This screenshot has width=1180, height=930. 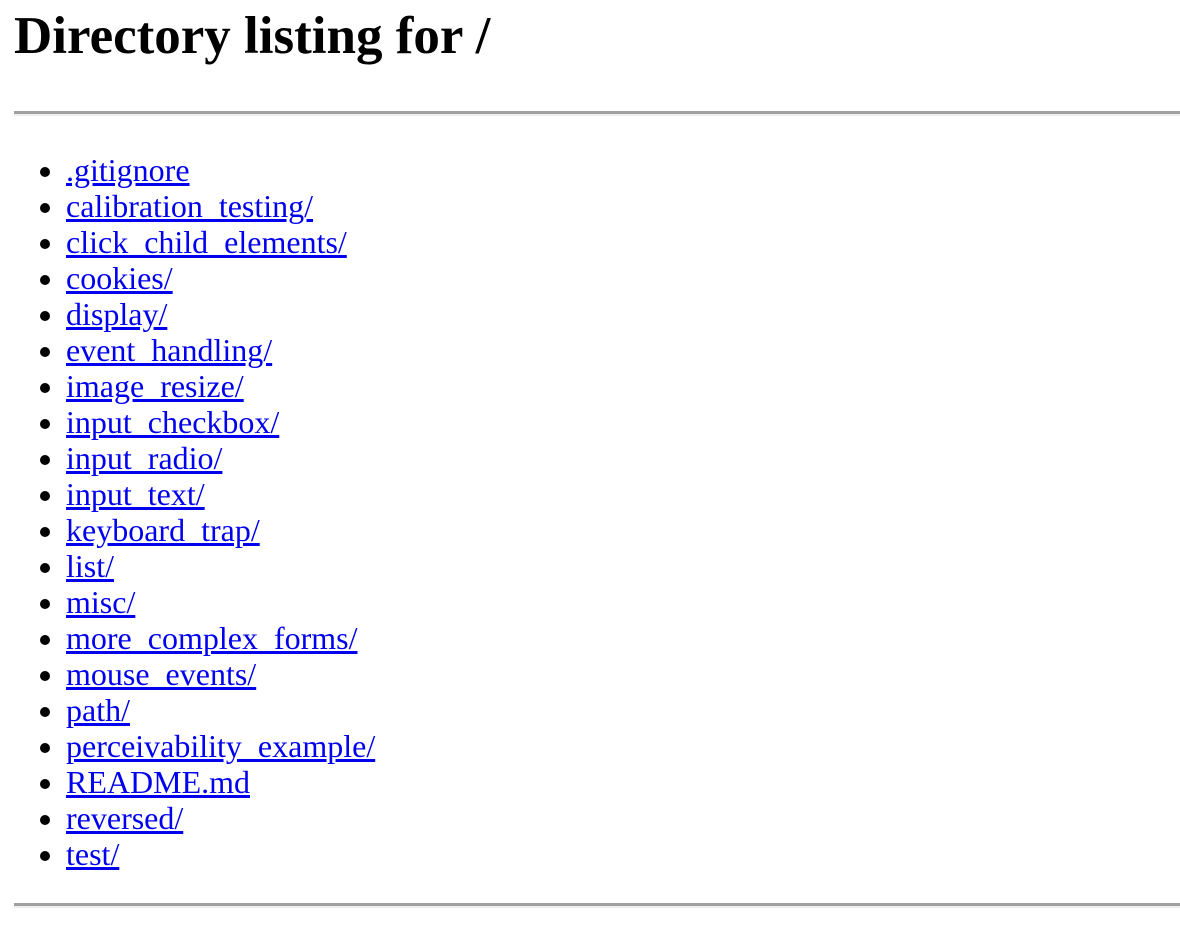 I want to click on page-title: Directory listing for /, so click(x=252, y=36).